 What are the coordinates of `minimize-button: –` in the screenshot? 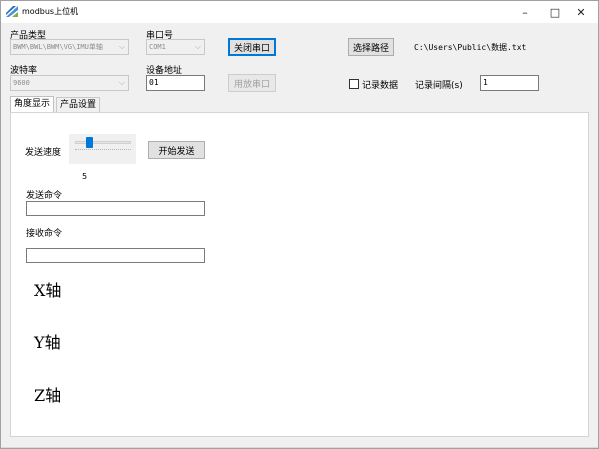 It's located at (525, 12).